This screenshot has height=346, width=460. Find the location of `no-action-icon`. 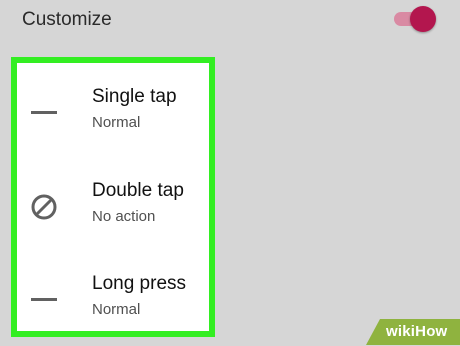

no-action-icon is located at coordinates (46, 208).